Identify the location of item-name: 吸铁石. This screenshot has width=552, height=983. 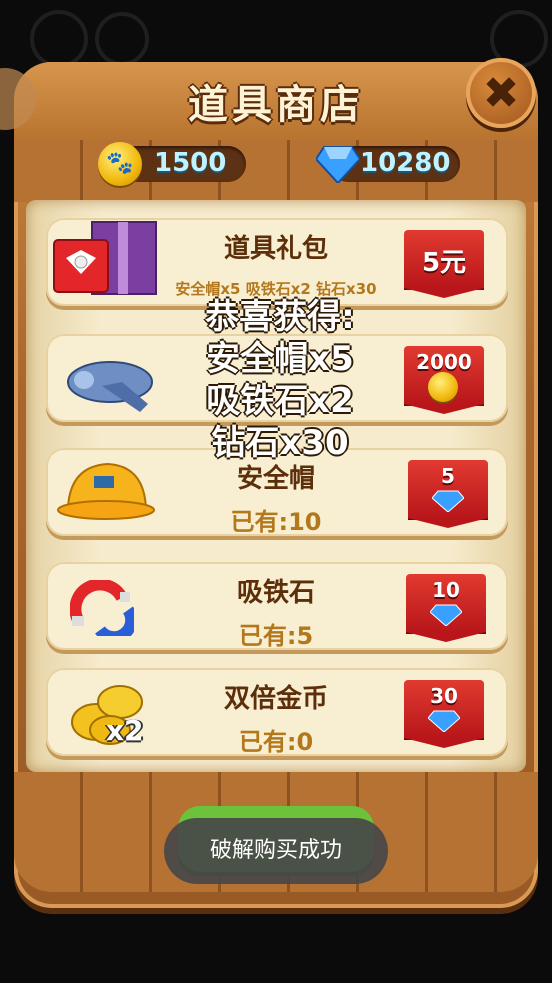
(275, 593).